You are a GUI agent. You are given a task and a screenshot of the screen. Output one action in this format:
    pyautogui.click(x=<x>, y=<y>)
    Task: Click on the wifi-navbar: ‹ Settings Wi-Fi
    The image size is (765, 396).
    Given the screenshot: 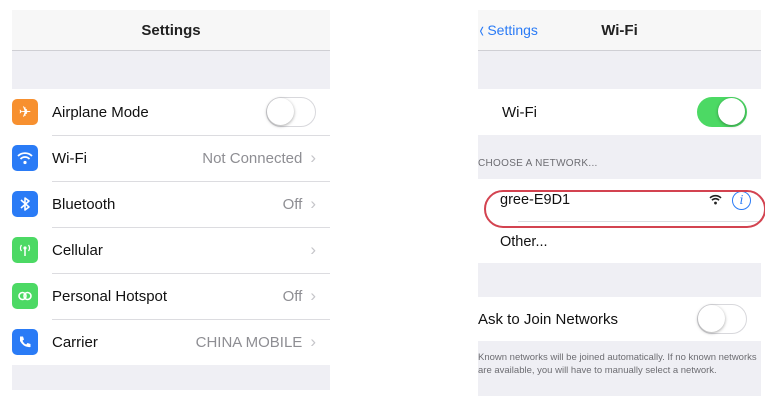 What is the action you would take?
    pyautogui.click(x=619, y=30)
    